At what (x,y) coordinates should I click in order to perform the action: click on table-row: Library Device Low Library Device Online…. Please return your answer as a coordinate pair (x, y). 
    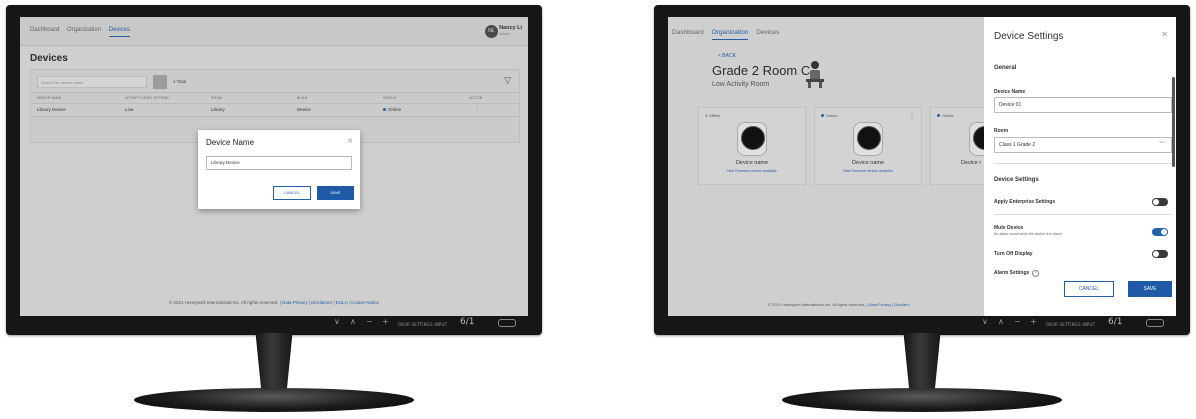
    Looking at the image, I should click on (275, 110).